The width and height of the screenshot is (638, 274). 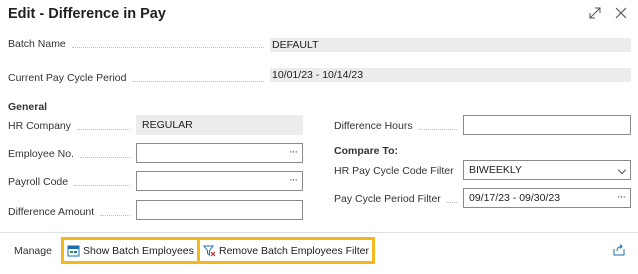 I want to click on remove-batch-filter-button: Remove Batch Employees Filter, so click(x=286, y=250).